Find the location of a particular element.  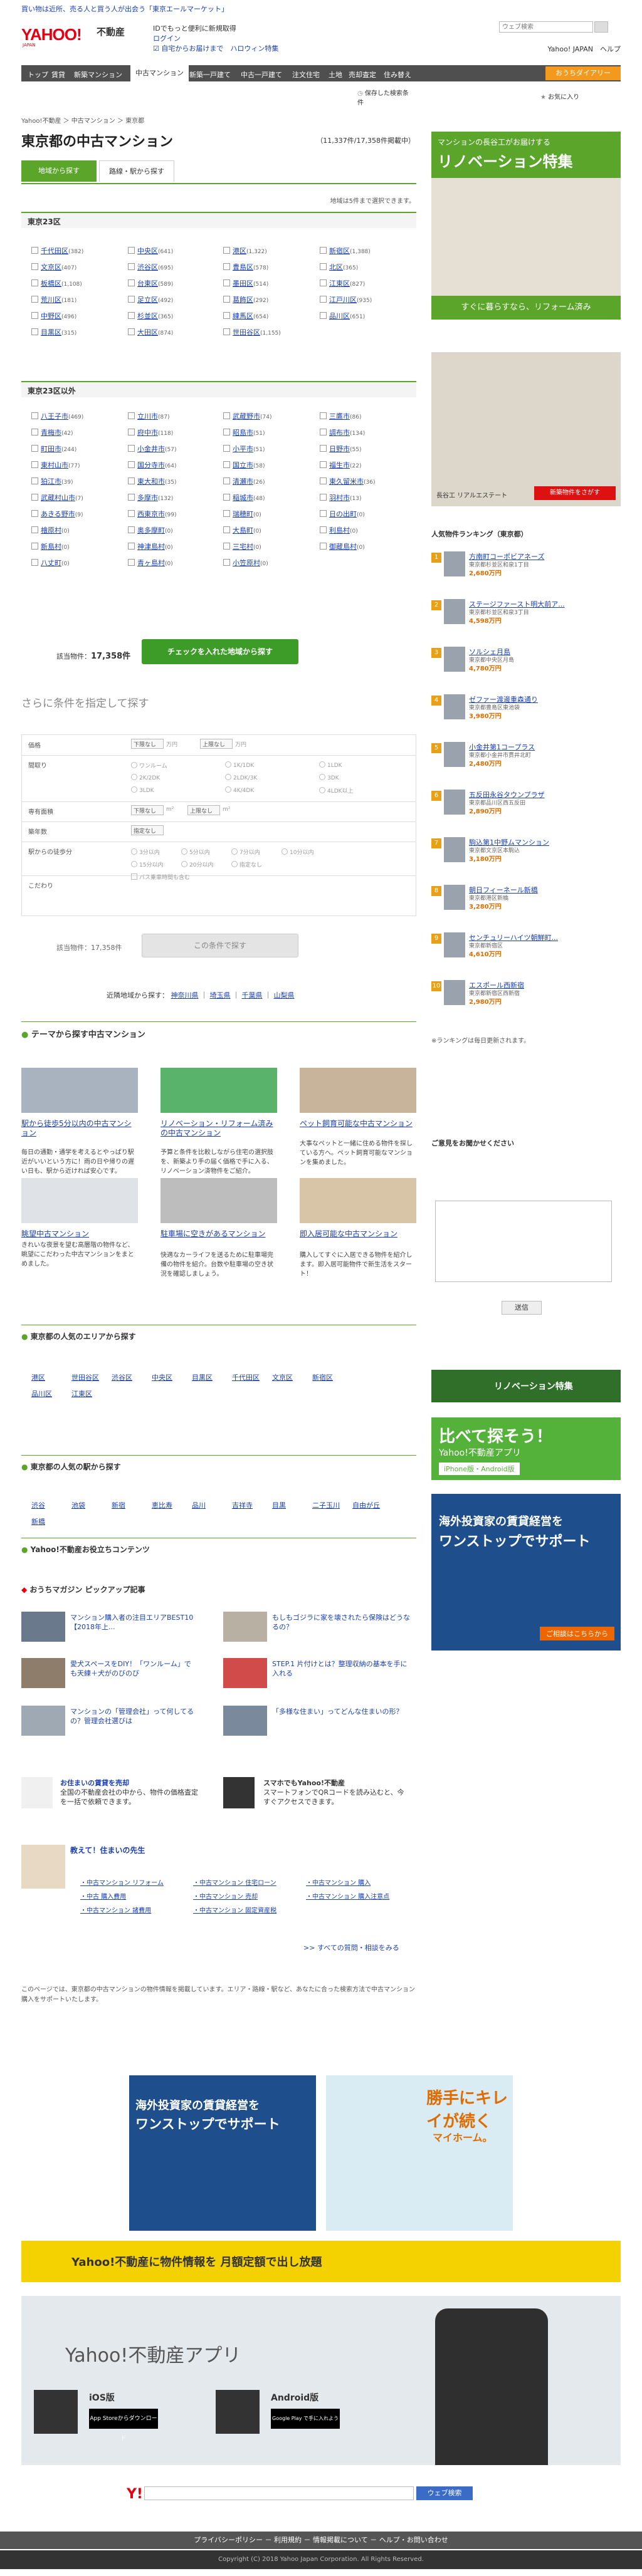

popular-station-link: 吉祥寺 is located at coordinates (242, 1505).